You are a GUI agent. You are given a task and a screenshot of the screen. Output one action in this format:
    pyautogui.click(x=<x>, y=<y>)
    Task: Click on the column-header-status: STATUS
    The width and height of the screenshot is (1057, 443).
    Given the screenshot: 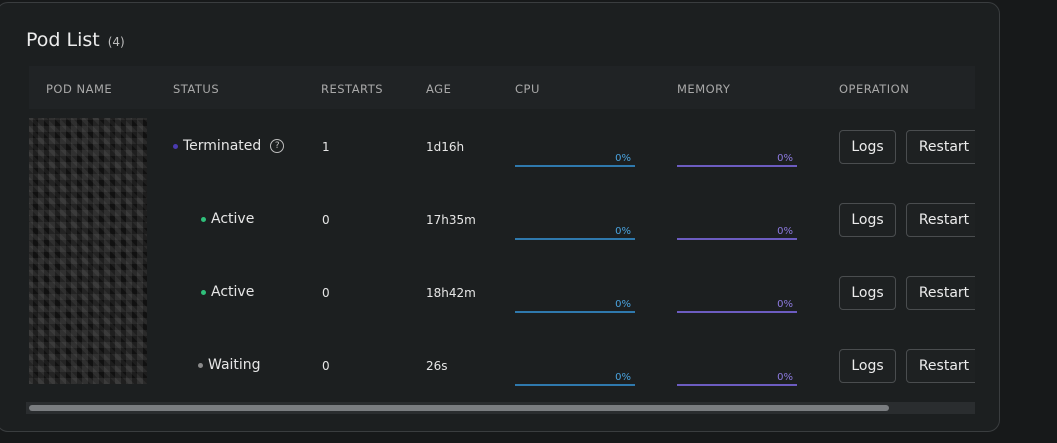 What is the action you would take?
    pyautogui.click(x=196, y=89)
    